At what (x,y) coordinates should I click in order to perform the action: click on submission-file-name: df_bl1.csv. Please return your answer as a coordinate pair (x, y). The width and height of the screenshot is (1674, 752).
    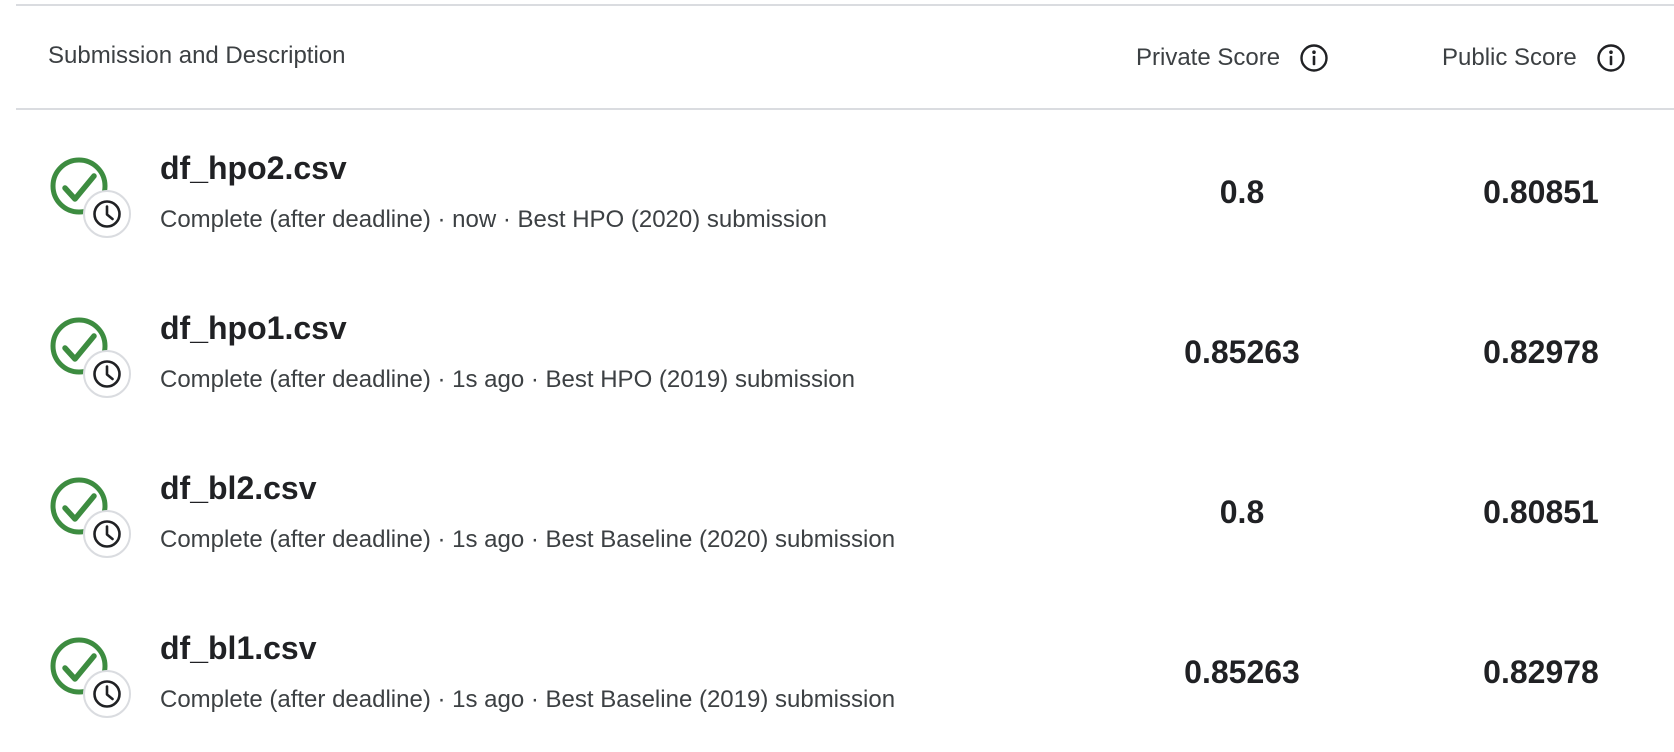
    Looking at the image, I should click on (238, 648).